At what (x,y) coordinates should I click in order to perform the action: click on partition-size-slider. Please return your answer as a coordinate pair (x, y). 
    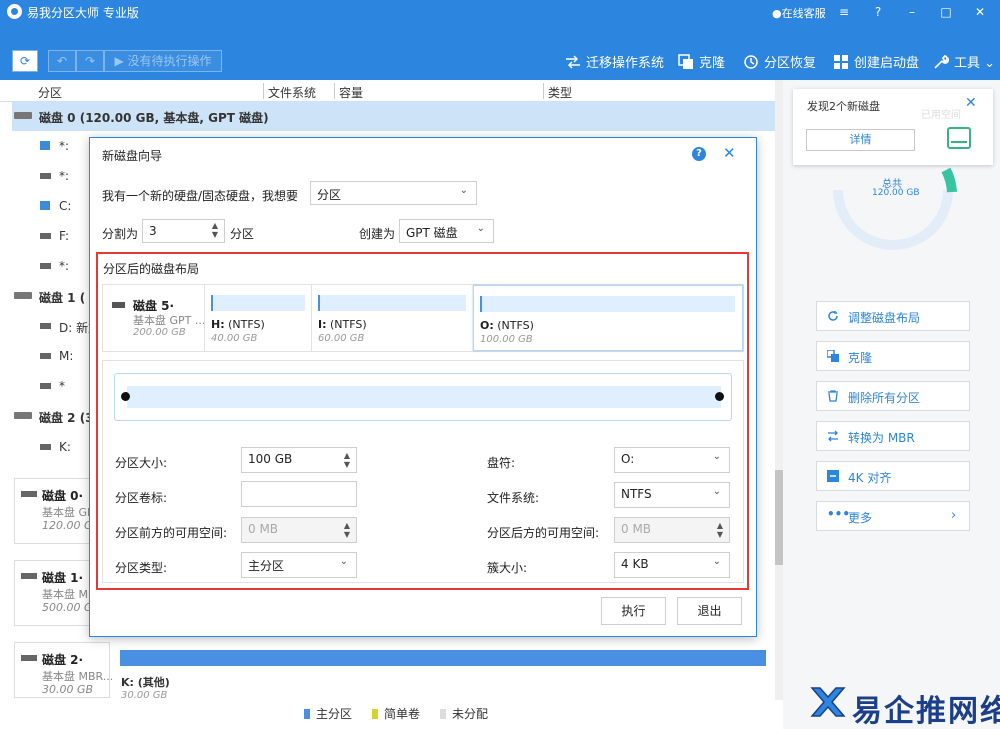
    Looking at the image, I should click on (423, 397).